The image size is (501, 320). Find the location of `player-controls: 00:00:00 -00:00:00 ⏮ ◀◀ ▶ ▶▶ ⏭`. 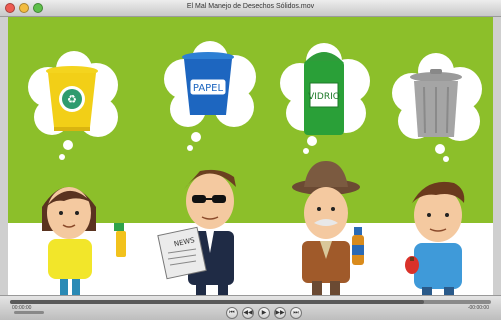

player-controls: 00:00:00 -00:00:00 ⏮ ◀◀ ▶ ▶▶ ⏭ is located at coordinates (250, 307).